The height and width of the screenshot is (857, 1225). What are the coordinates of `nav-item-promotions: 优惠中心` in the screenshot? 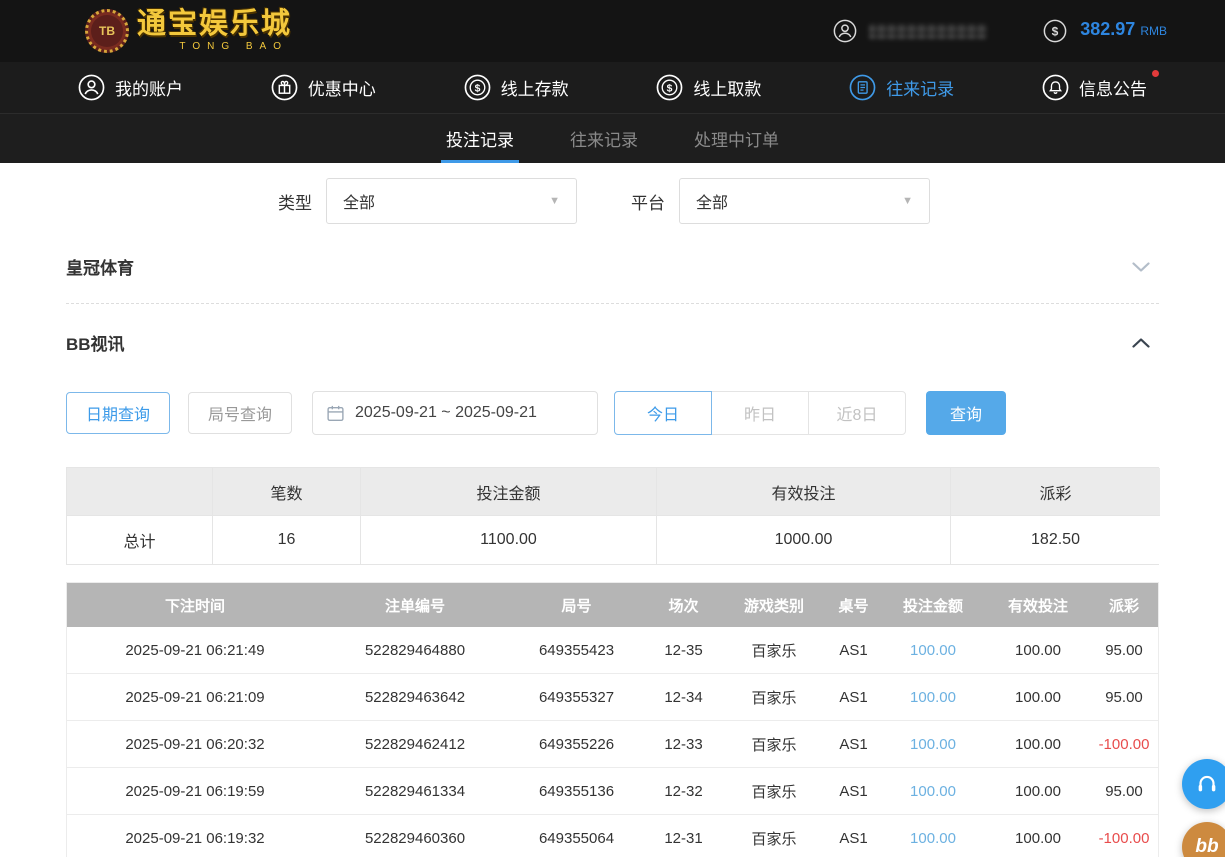 It's located at (323, 87).